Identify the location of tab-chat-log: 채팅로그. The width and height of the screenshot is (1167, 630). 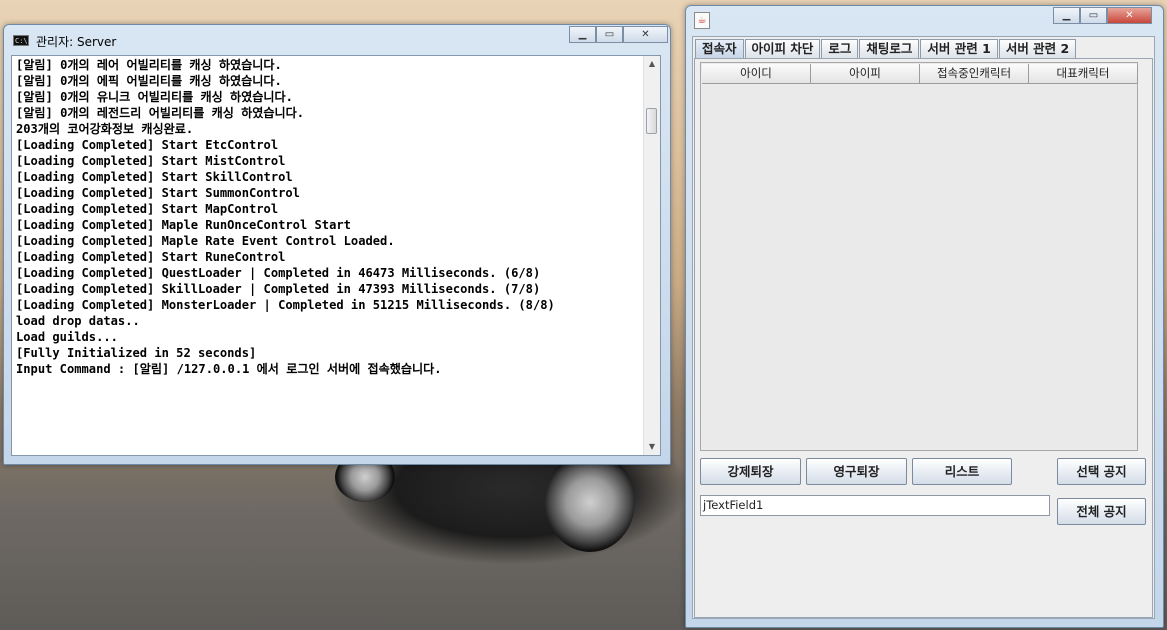
(889, 48).